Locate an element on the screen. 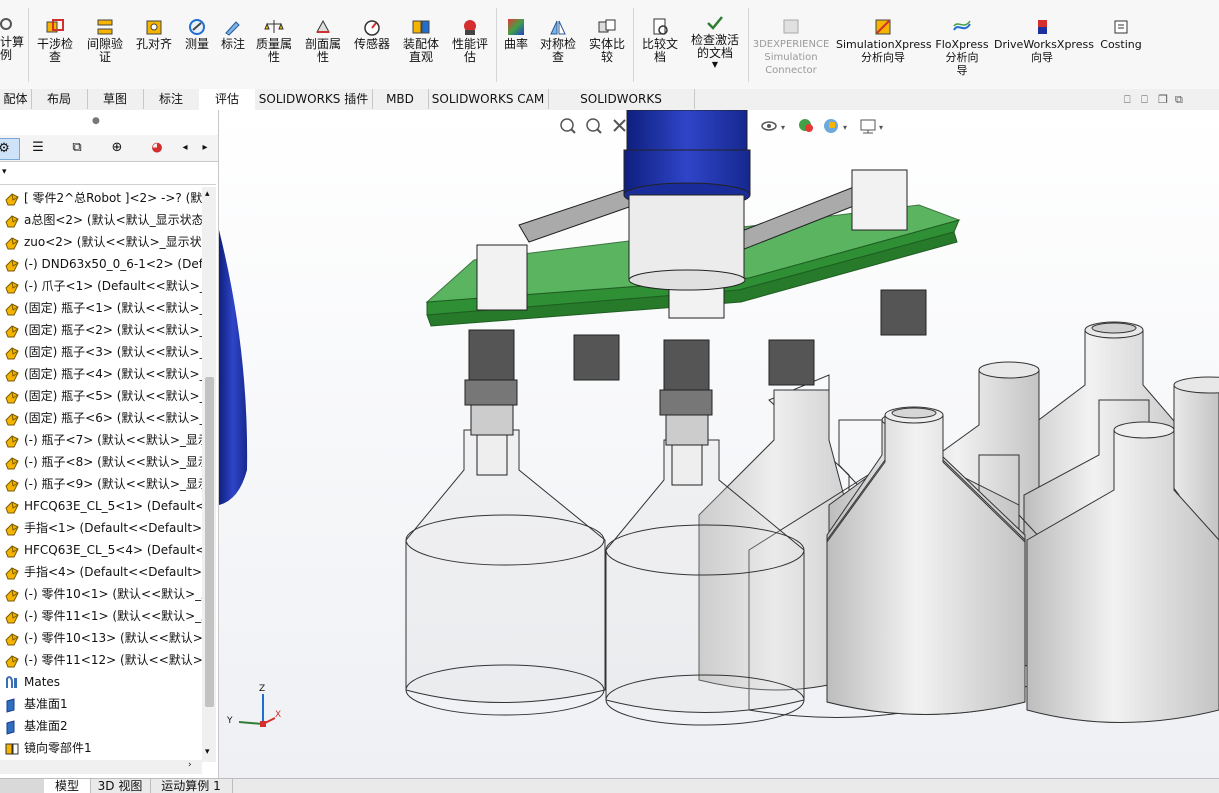 This screenshot has height=793, width=1219. tree-item-label: zuo<2> (默认<<默认>_显示状态 is located at coordinates (113, 242).